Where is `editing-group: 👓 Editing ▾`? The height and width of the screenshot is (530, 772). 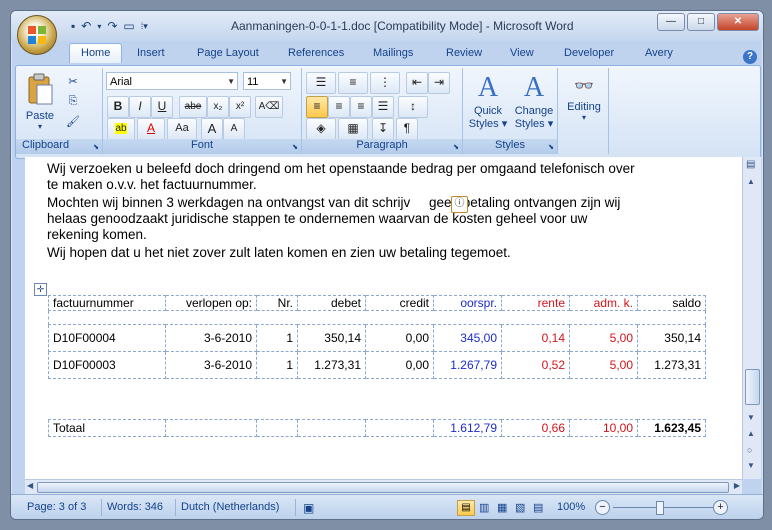
editing-group: 👓 Editing ▾ is located at coordinates (583, 111).